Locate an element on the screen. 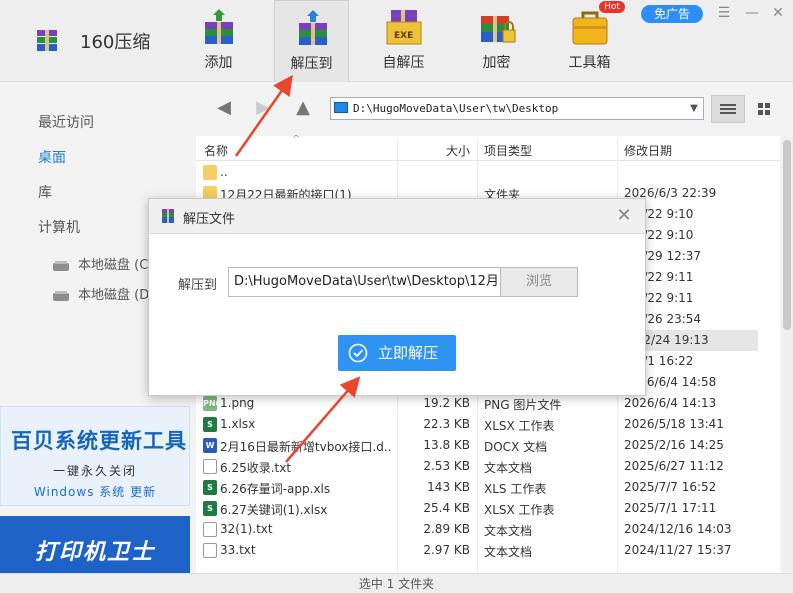 Image resolution: width=793 pixels, height=593 pixels. ad2-title: 打印机卫士 is located at coordinates (94, 552).